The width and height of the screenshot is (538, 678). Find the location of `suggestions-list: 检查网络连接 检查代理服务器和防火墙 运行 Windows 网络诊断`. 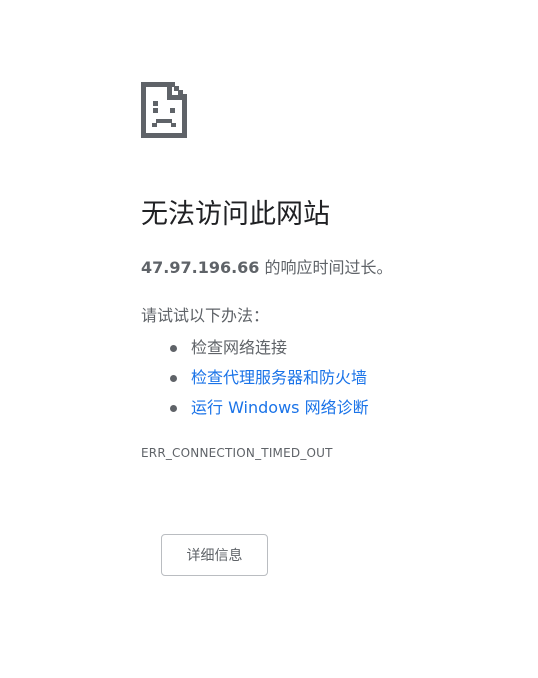

suggestions-list: 检查网络连接 检查代理服务器和防火墙 运行 Windows 网络诊断 is located at coordinates (255, 378).